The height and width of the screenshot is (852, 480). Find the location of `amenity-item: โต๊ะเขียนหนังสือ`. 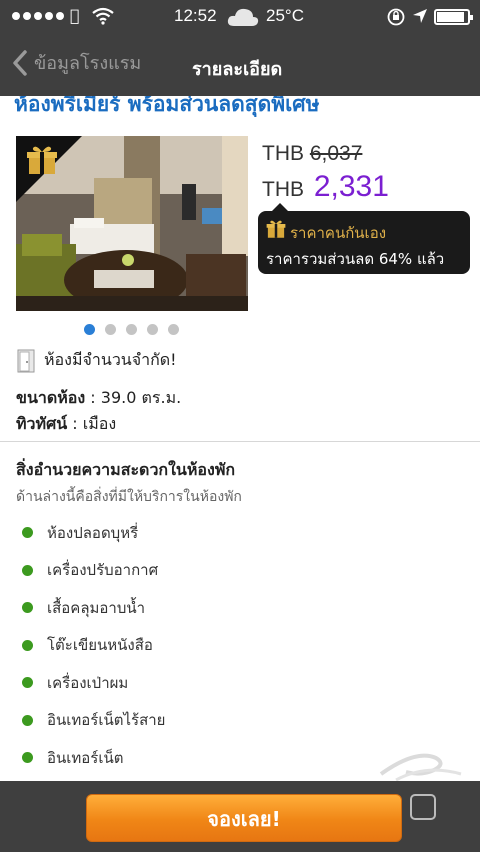

amenity-item: โต๊ะเขียนหนังสือ is located at coordinates (242, 646).